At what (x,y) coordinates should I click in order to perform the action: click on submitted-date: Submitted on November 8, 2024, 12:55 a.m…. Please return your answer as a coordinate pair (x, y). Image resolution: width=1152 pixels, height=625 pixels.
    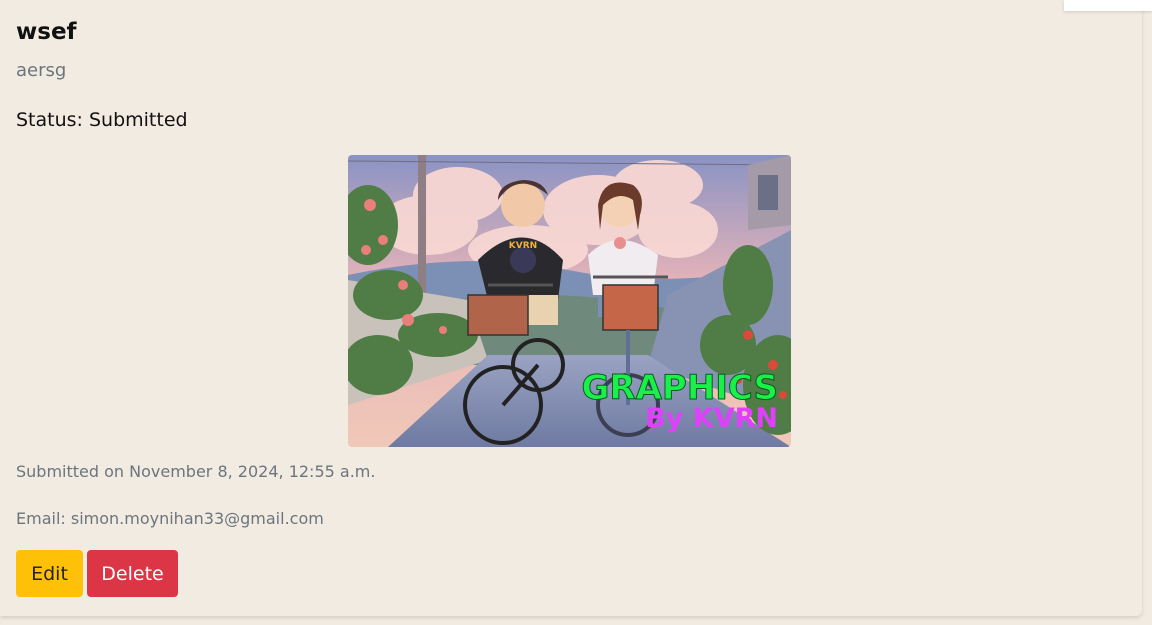
    Looking at the image, I should click on (196, 471).